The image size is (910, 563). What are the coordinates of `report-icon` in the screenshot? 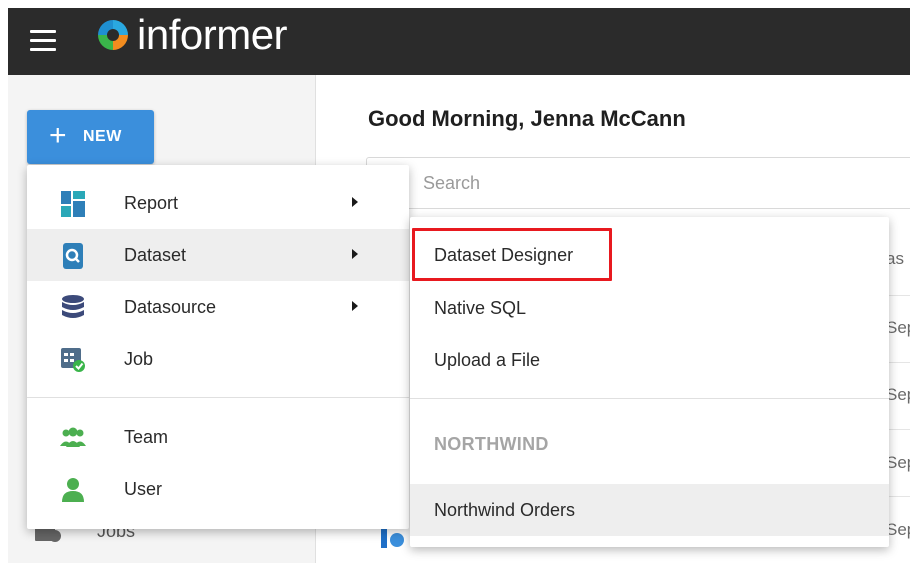 It's located at (73, 204).